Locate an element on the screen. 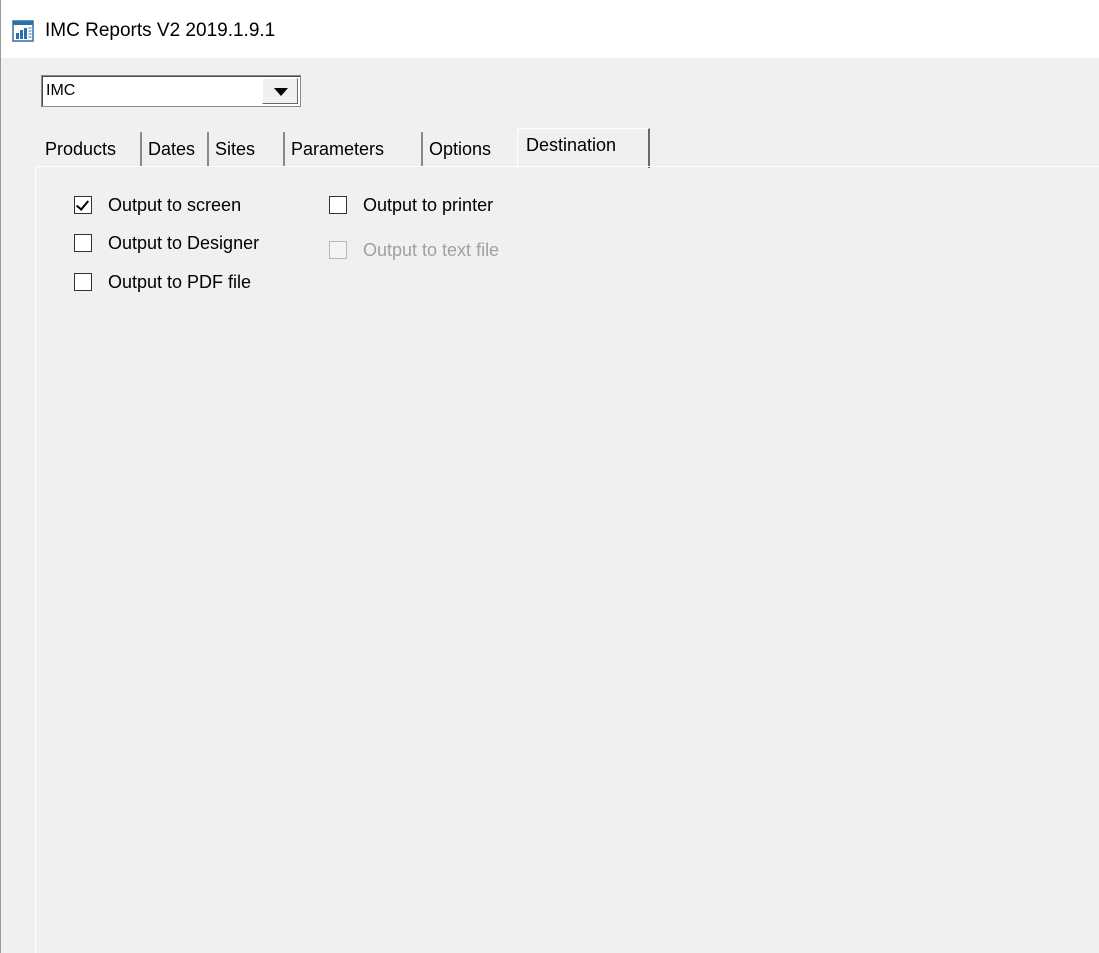 This screenshot has width=1099, height=953. tab-label: Dates is located at coordinates (172, 149).